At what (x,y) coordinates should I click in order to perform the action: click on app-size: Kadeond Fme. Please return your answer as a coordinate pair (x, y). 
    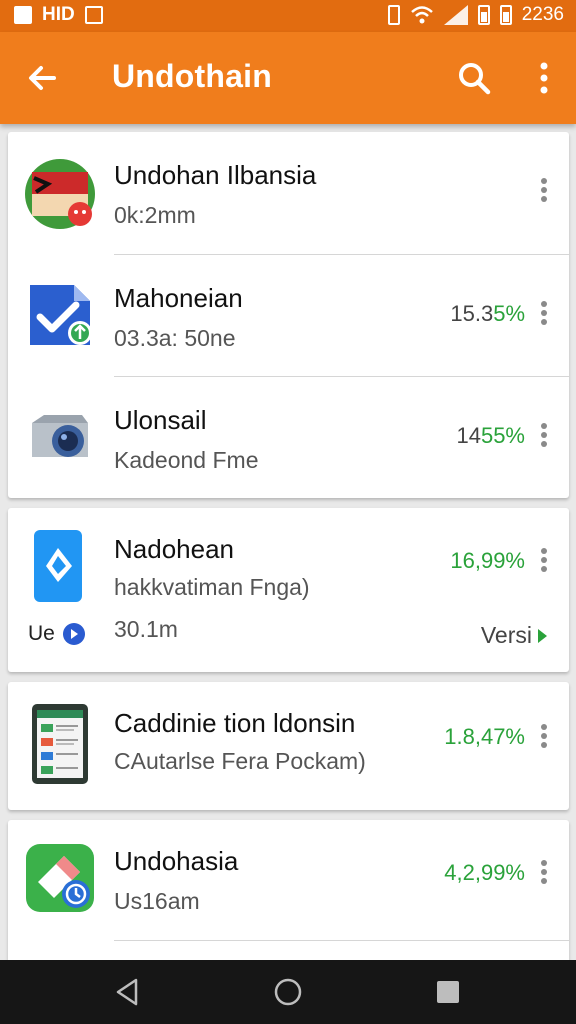
    Looking at the image, I should click on (186, 460).